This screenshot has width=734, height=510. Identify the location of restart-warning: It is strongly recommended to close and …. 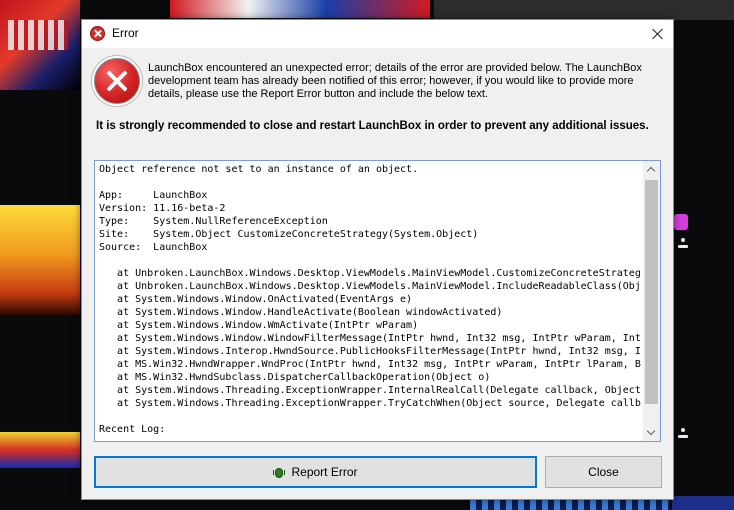
(372, 126).